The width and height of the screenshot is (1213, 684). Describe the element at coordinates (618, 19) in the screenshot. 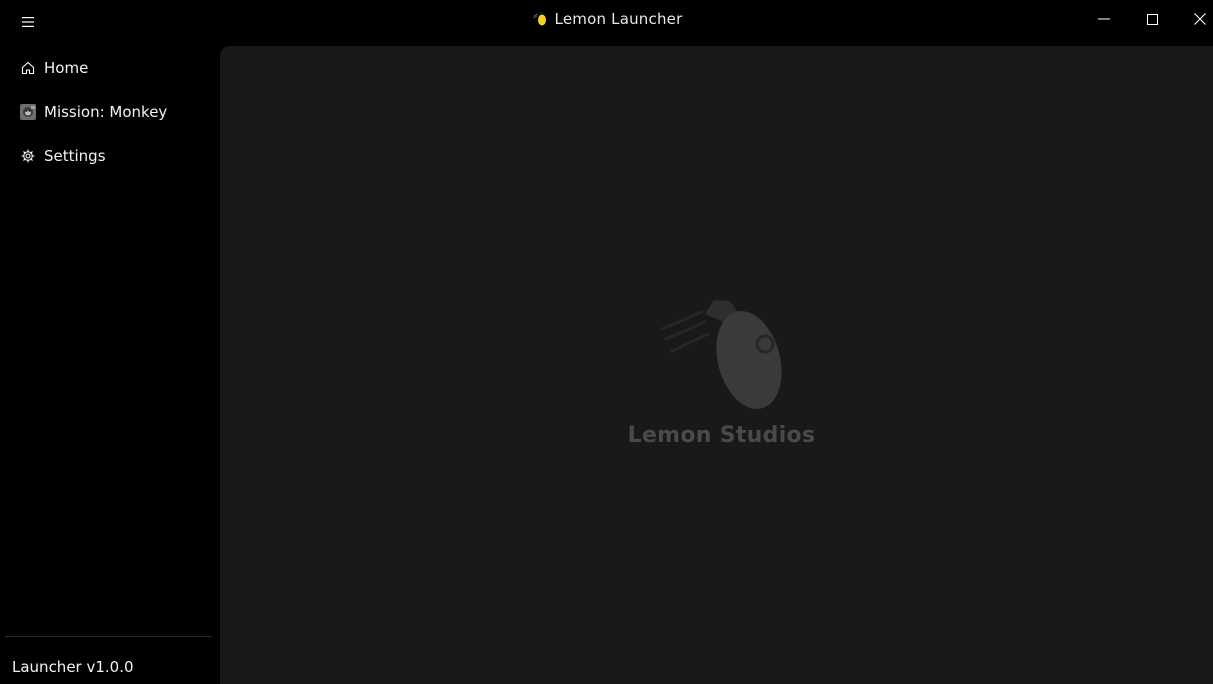

I see `window-title: Lemon Launcher` at that location.